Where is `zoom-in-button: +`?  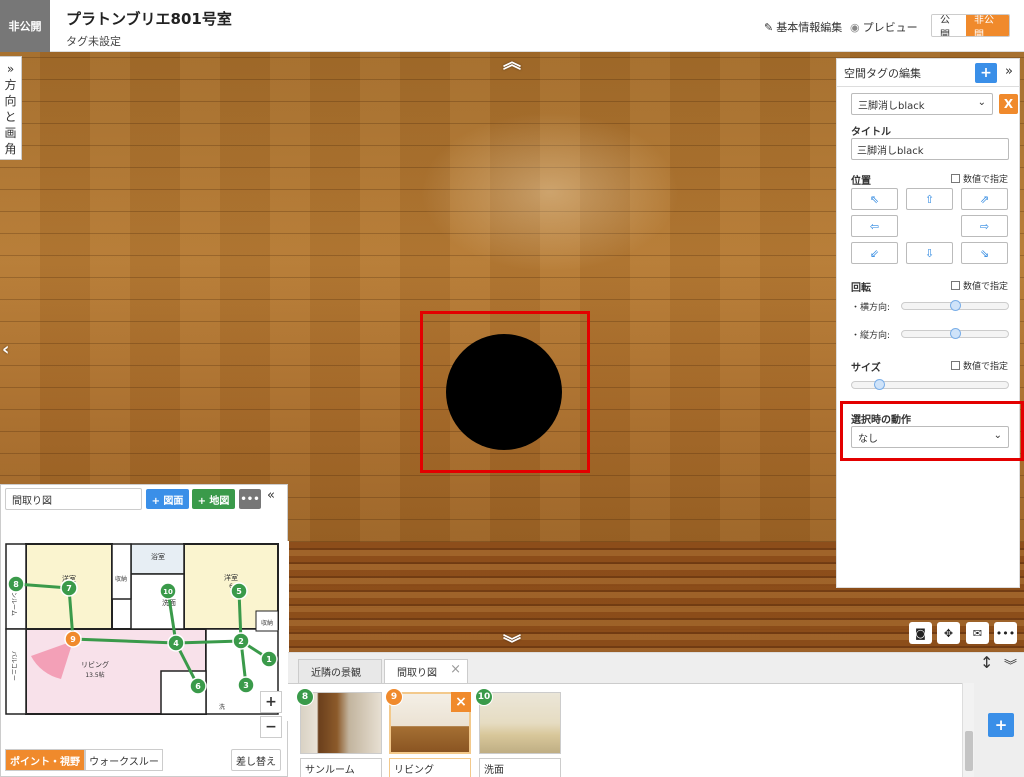 zoom-in-button: + is located at coordinates (271, 702).